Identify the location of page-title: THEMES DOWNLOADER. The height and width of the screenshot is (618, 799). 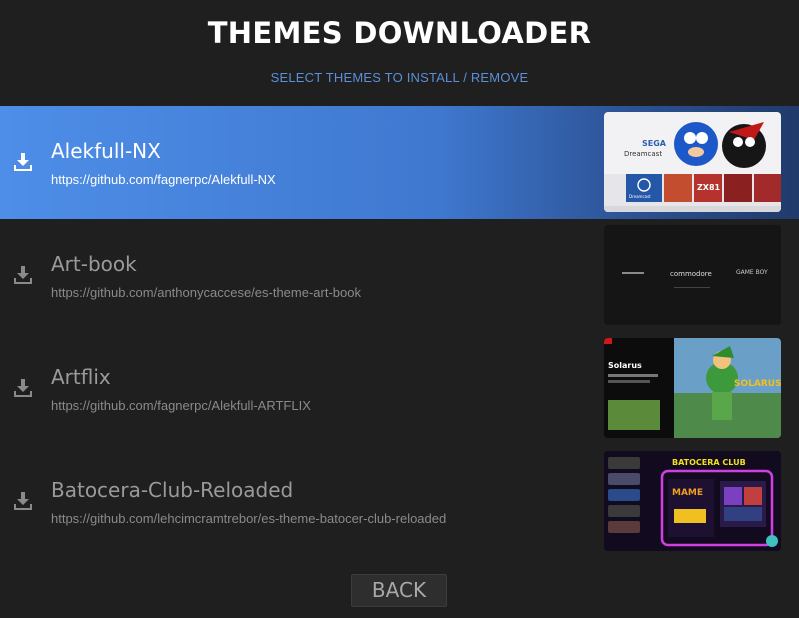
(399, 33).